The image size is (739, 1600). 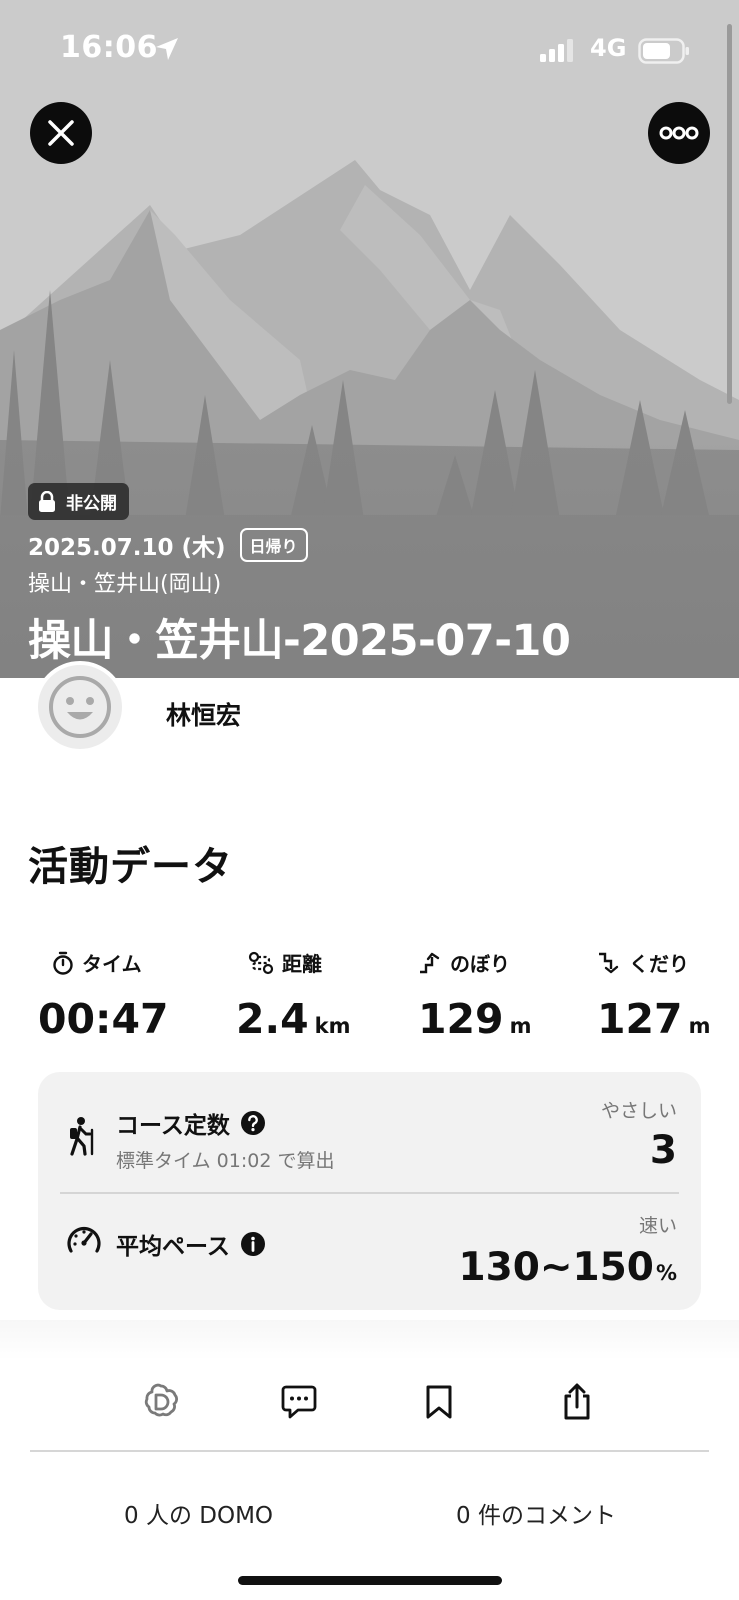 What do you see at coordinates (112, 964) in the screenshot?
I see `stat-time-label: タイム` at bounding box center [112, 964].